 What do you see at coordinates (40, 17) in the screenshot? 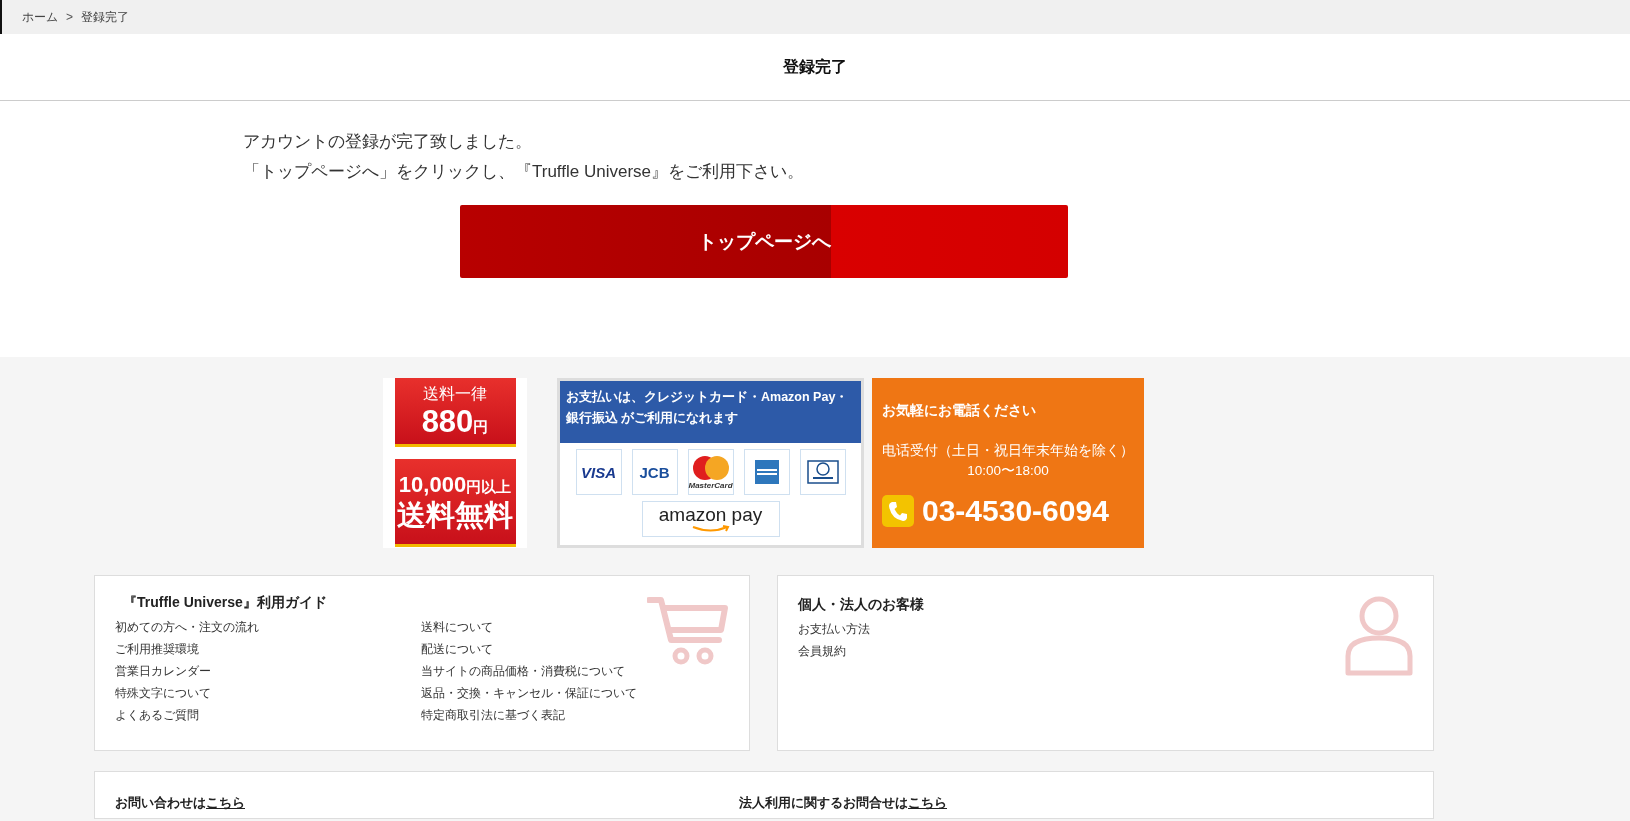
I see `breadcrumb-link: ホーム` at bounding box center [40, 17].